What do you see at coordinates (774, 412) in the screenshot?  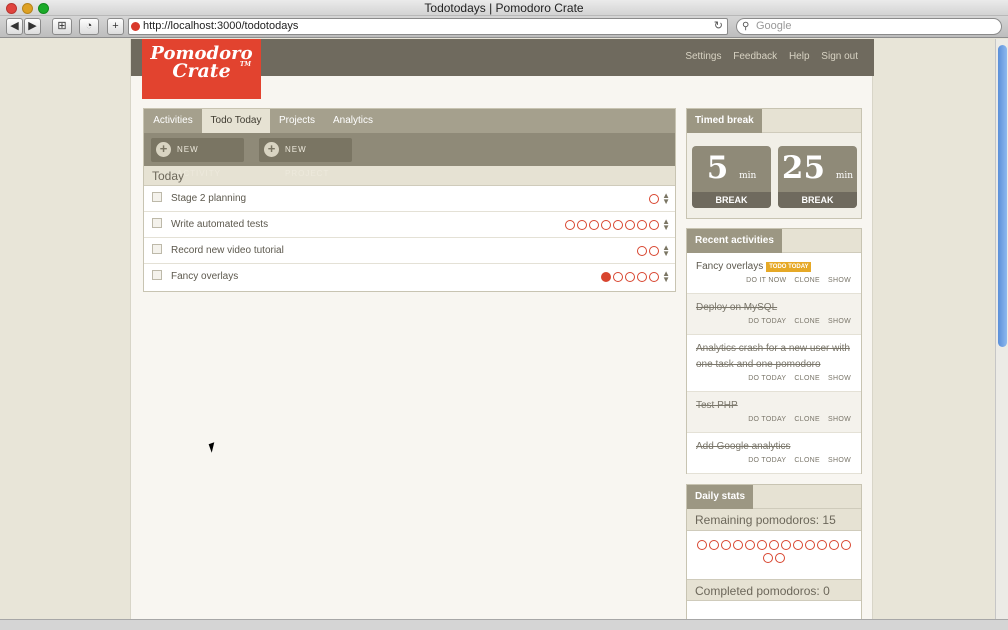 I see `recent-activity-item: Test PHP DO TODAY CLONE SHOW` at bounding box center [774, 412].